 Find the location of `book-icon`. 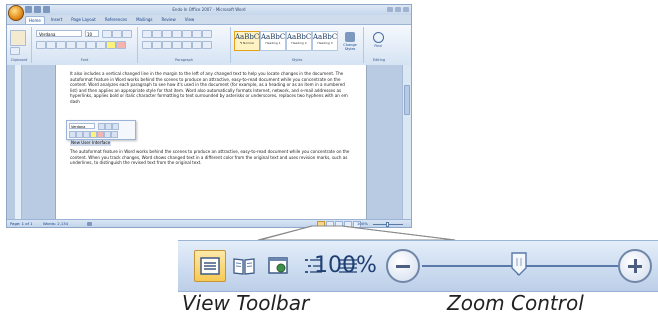

book-icon is located at coordinates (244, 266).